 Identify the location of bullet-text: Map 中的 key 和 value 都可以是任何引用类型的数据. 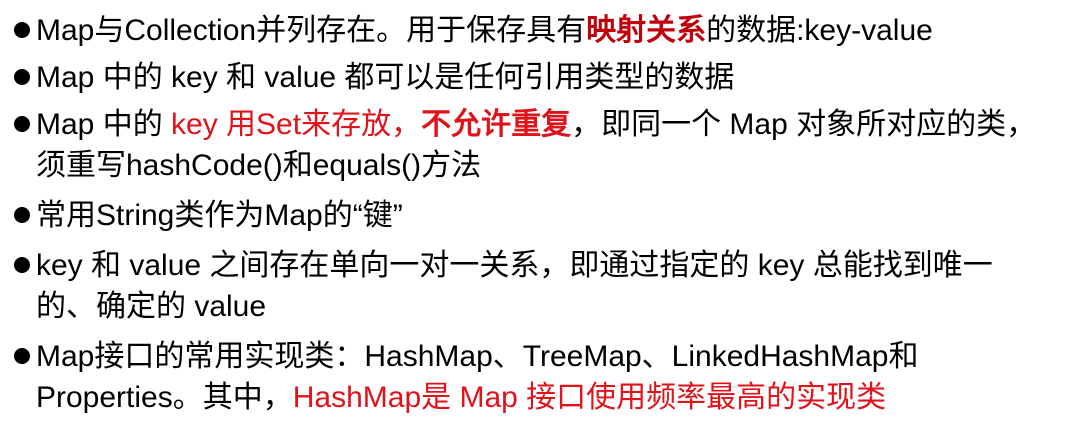
(543, 77).